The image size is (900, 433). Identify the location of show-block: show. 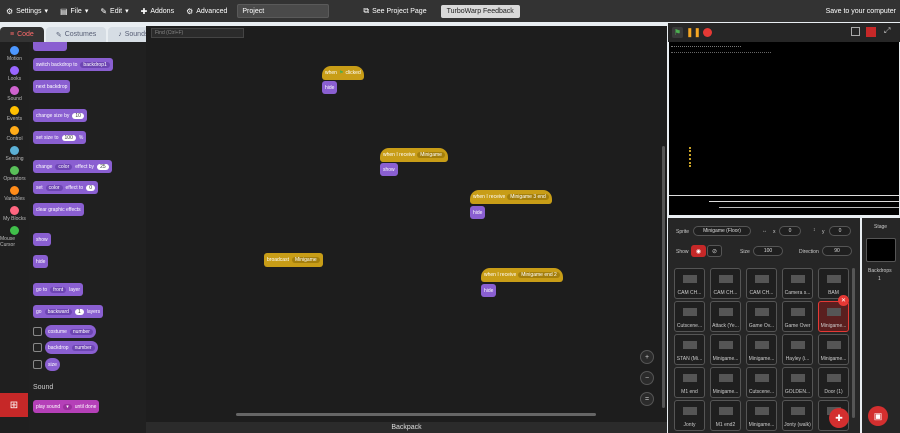
(389, 169).